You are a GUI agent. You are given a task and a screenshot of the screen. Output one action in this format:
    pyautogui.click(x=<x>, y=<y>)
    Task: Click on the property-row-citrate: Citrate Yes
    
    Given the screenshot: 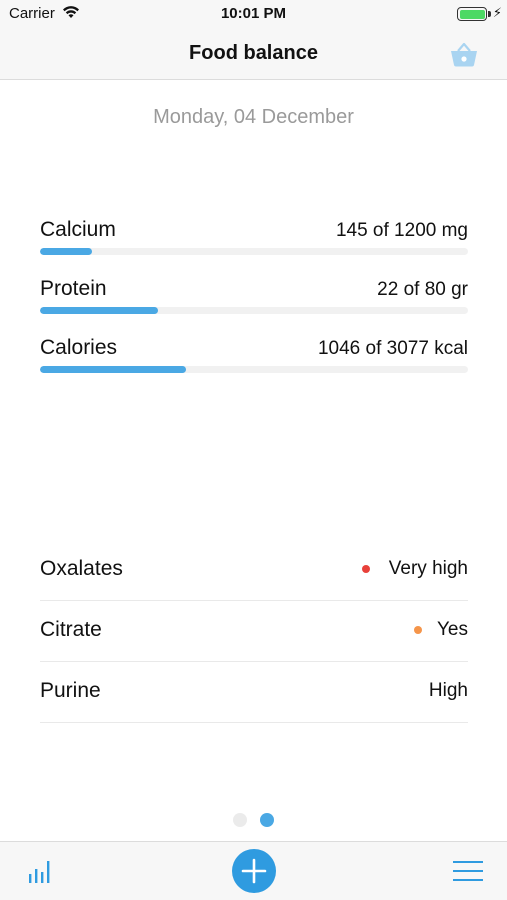 What is the action you would take?
    pyautogui.click(x=254, y=632)
    